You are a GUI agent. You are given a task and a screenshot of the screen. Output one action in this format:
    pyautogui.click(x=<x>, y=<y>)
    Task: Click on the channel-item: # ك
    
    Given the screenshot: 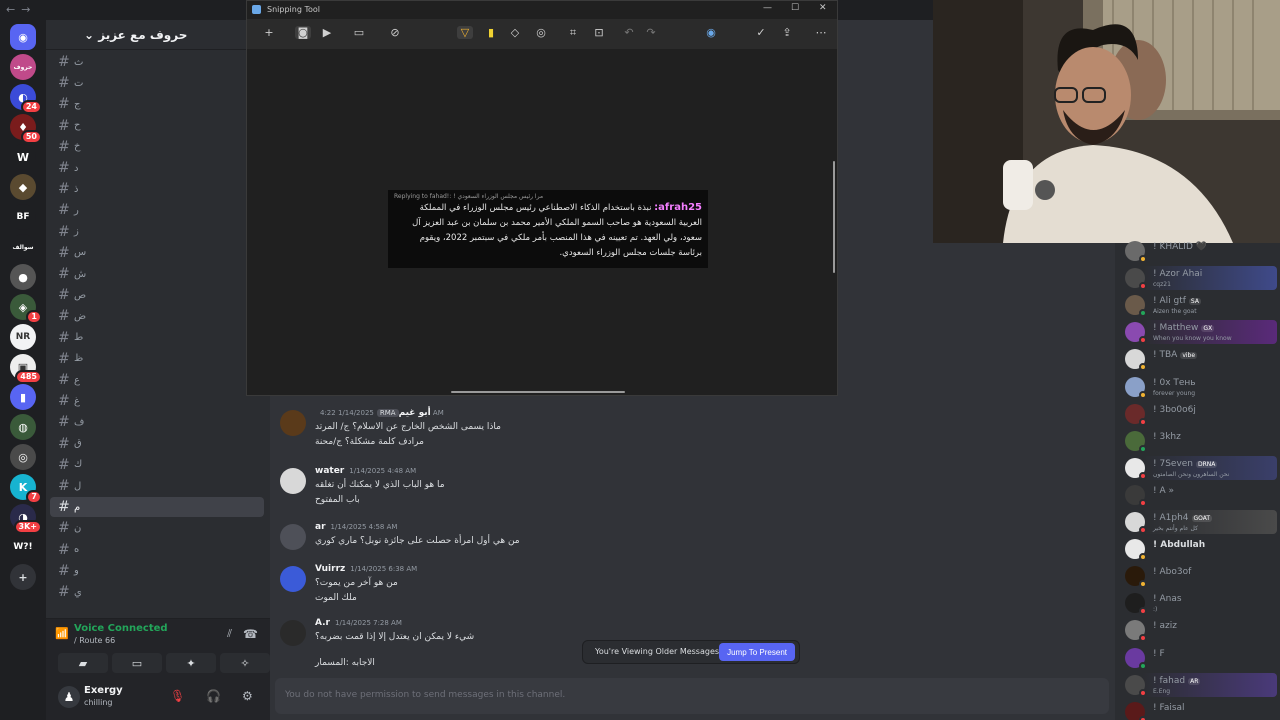 What is the action you would take?
    pyautogui.click(x=157, y=465)
    